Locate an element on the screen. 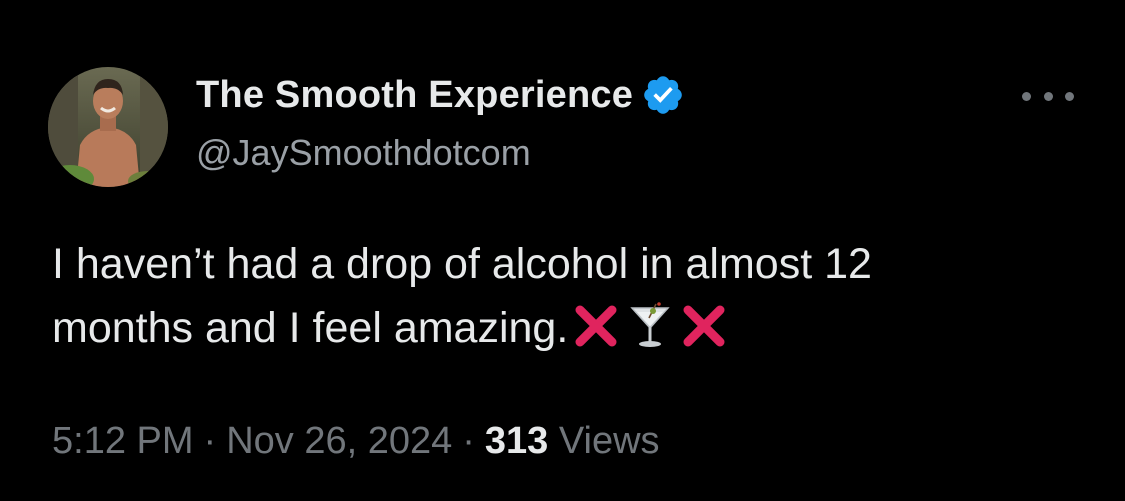 The height and width of the screenshot is (501, 1125). author-name-row: The Smooth Experience is located at coordinates (440, 95).